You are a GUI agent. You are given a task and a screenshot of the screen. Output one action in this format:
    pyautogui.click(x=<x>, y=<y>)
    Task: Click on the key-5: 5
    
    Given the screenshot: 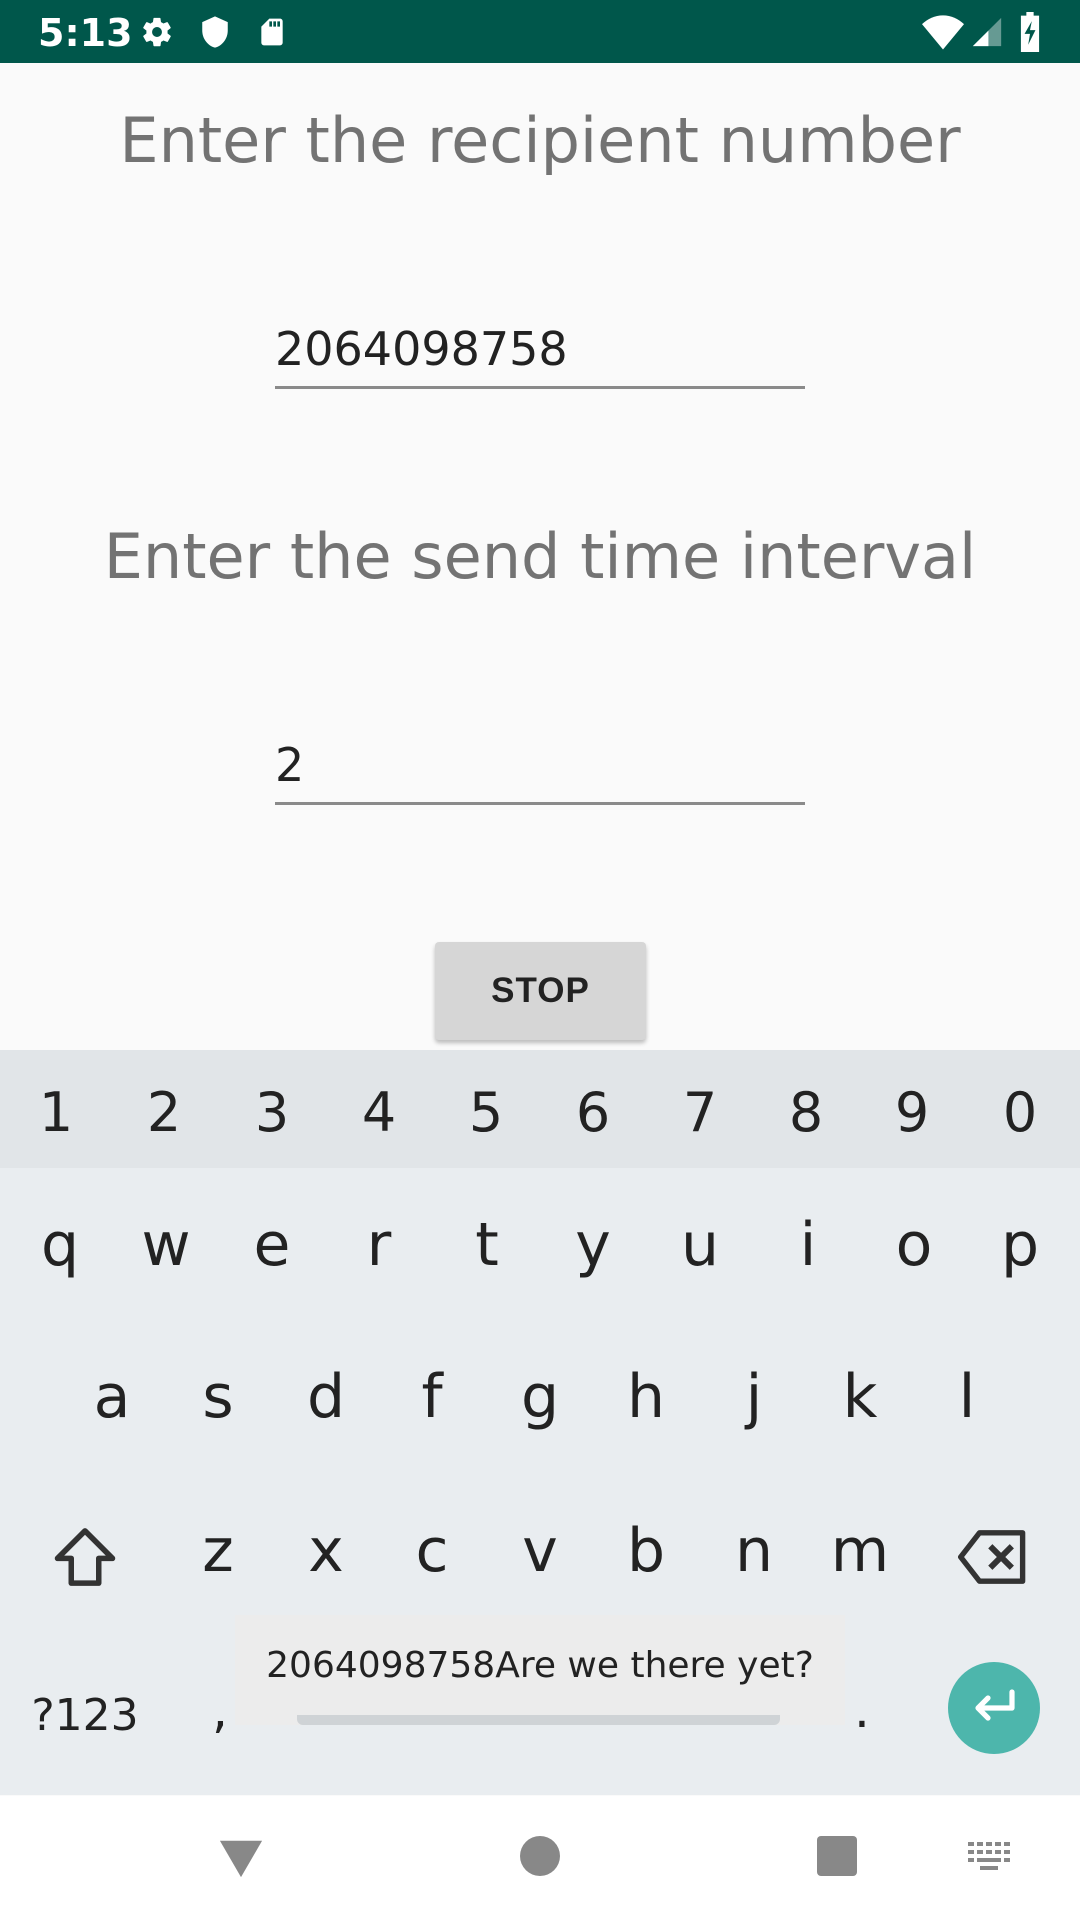 What is the action you would take?
    pyautogui.click(x=486, y=1113)
    